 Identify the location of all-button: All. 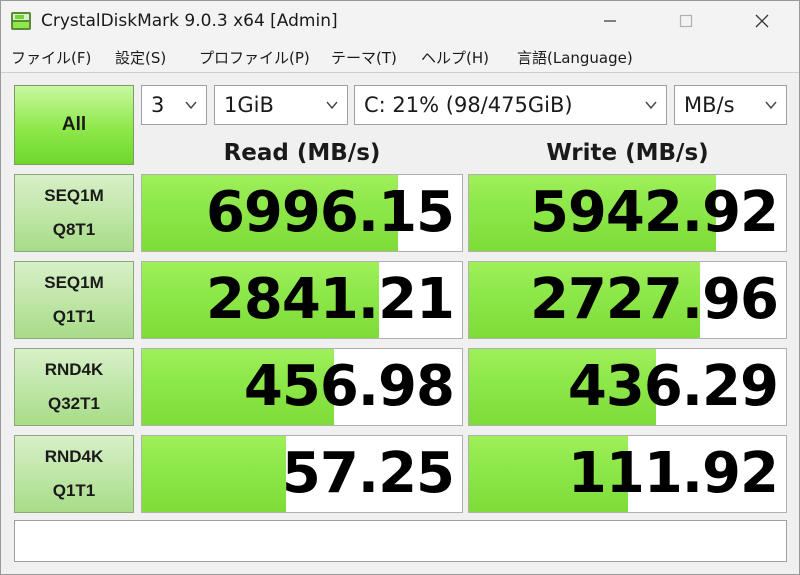
(74, 125).